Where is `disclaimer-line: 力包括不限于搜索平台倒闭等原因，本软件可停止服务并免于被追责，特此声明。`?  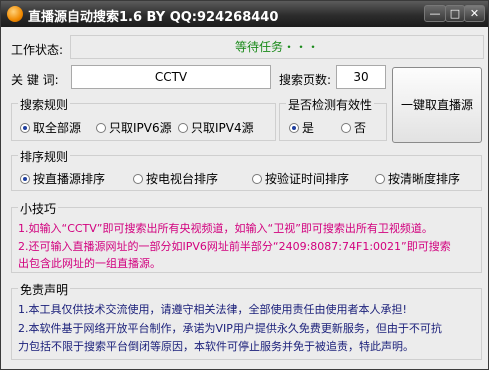 disclaimer-line: 力包括不限于搜索平台倒闭等原因，本软件可停止服务并免于被追责，特此声明。 is located at coordinates (216, 346).